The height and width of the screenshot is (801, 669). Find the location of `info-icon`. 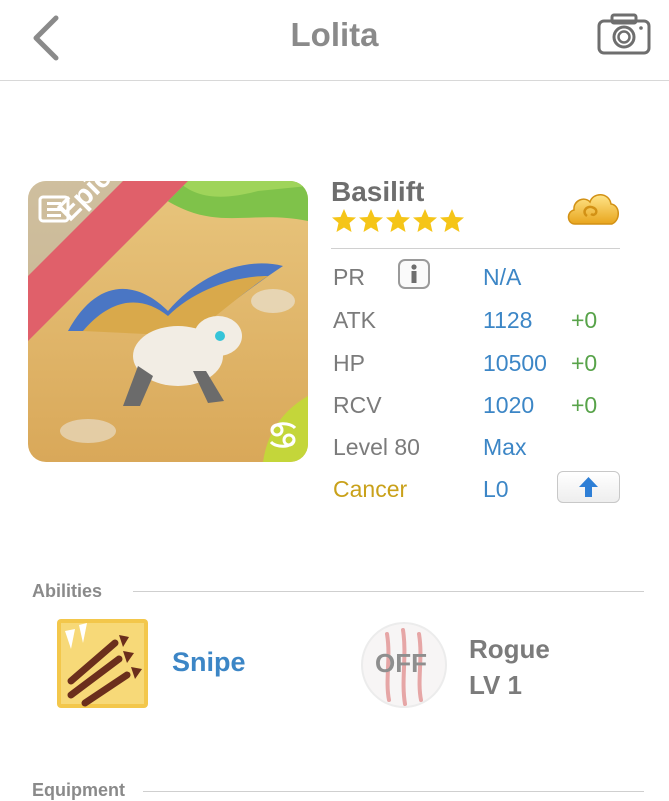

info-icon is located at coordinates (414, 273).